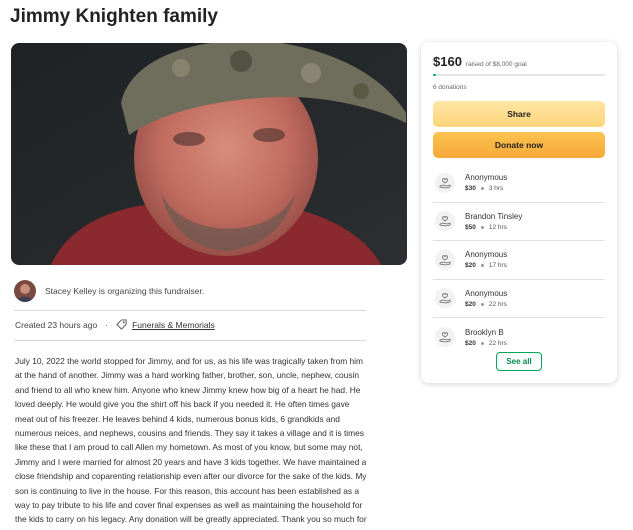 This screenshot has height=530, width=633. What do you see at coordinates (519, 145) in the screenshot?
I see `donate-now-button: Donate now` at bounding box center [519, 145].